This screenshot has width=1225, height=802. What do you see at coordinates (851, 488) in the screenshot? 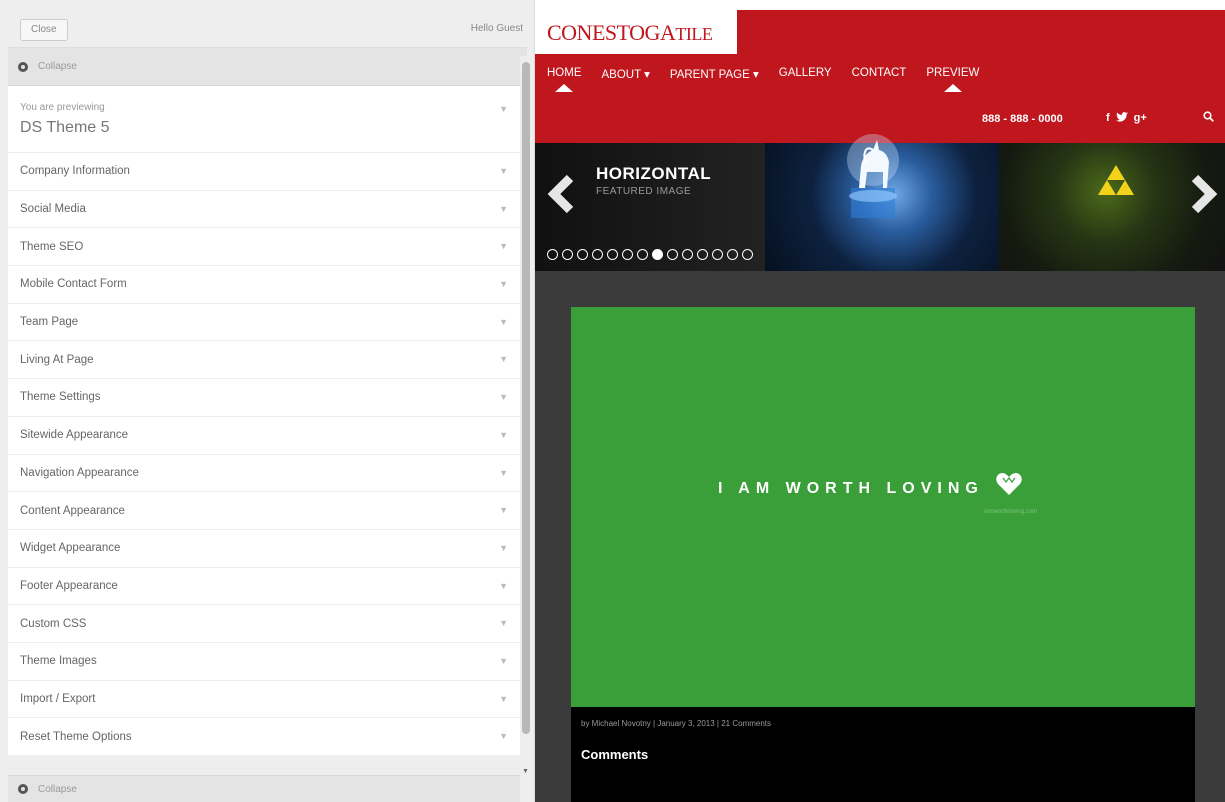
I see `post-image-headline: I AM WORTH LOVING` at bounding box center [851, 488].